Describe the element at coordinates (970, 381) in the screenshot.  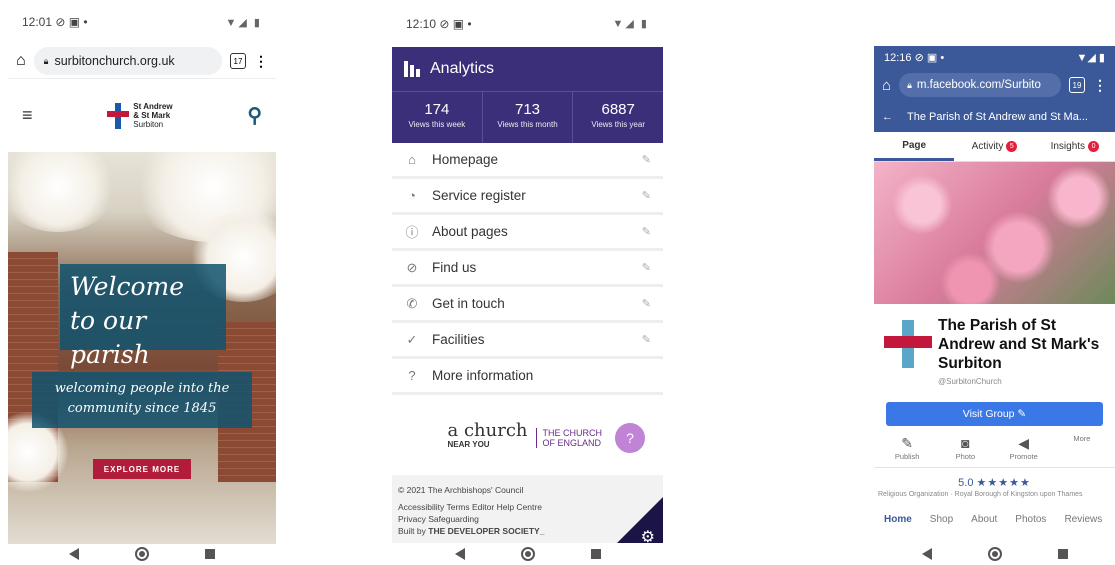
I see `page-handle: @SurbitonChurch` at that location.